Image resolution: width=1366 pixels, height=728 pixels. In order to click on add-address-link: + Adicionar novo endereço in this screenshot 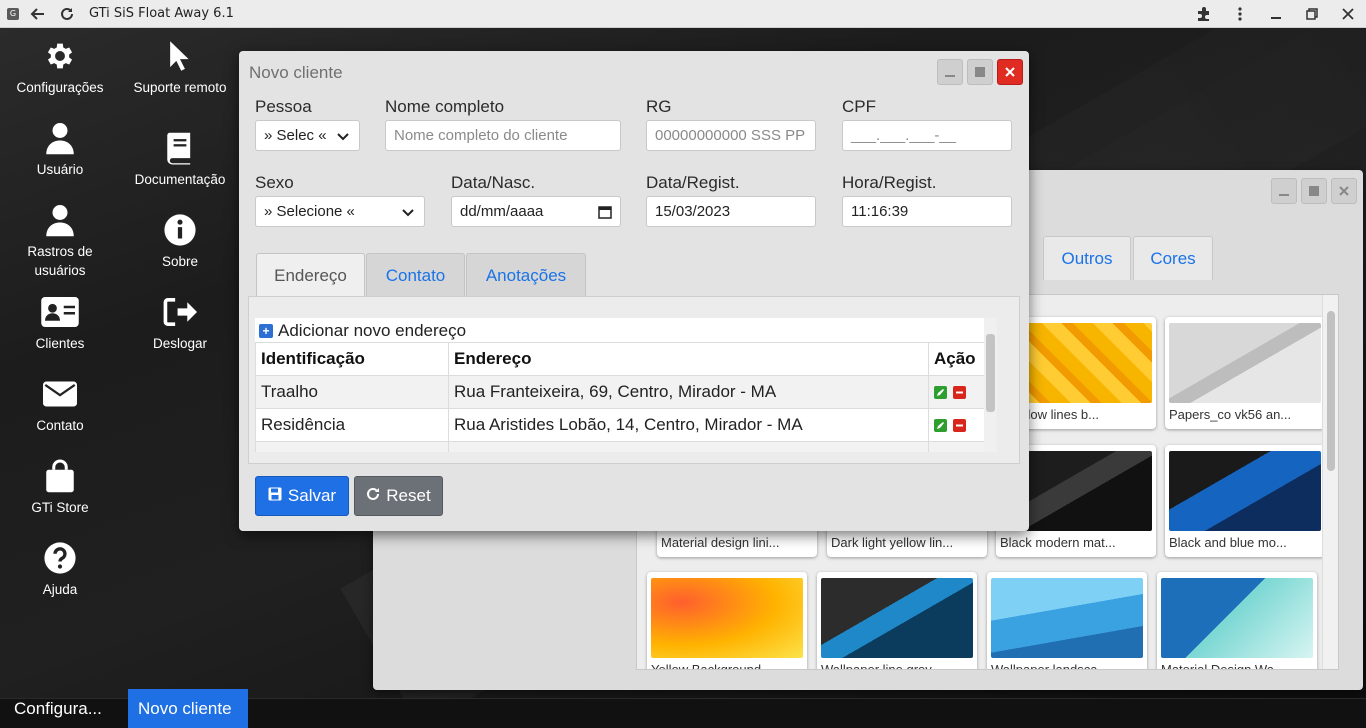, I will do `click(362, 331)`.